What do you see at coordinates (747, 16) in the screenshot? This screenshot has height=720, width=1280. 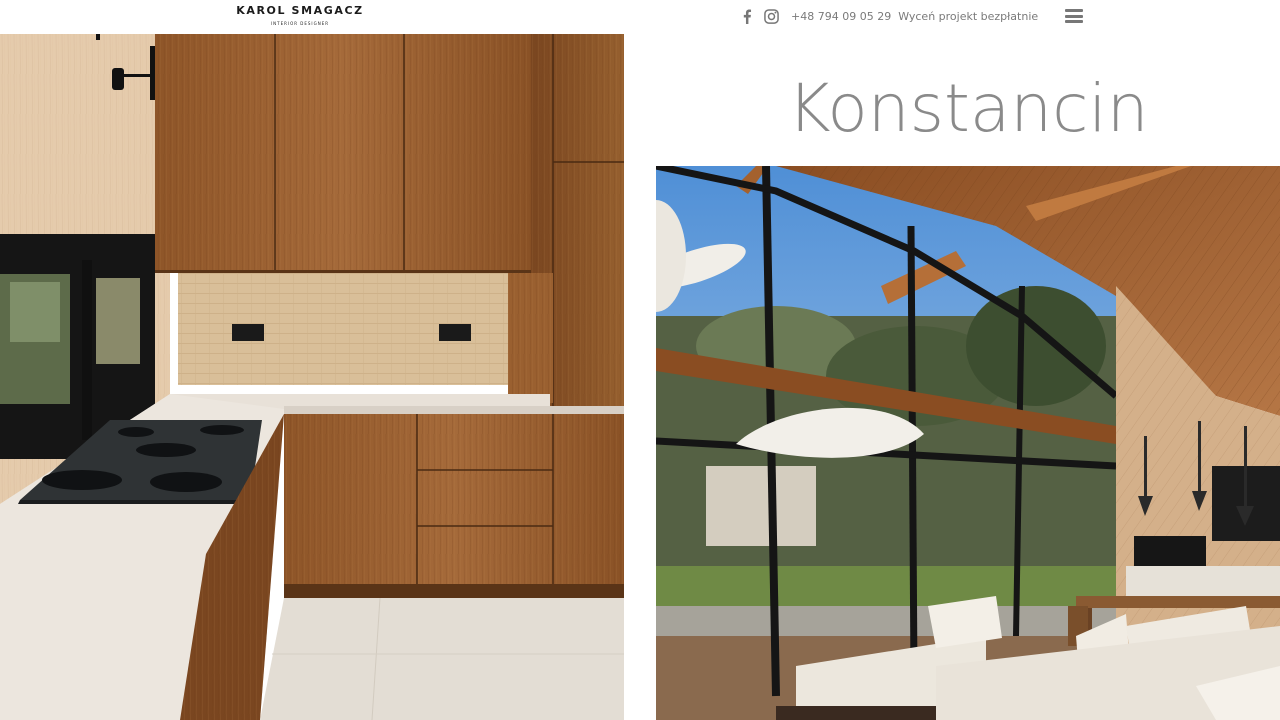 I see `facebook-icon` at bounding box center [747, 16].